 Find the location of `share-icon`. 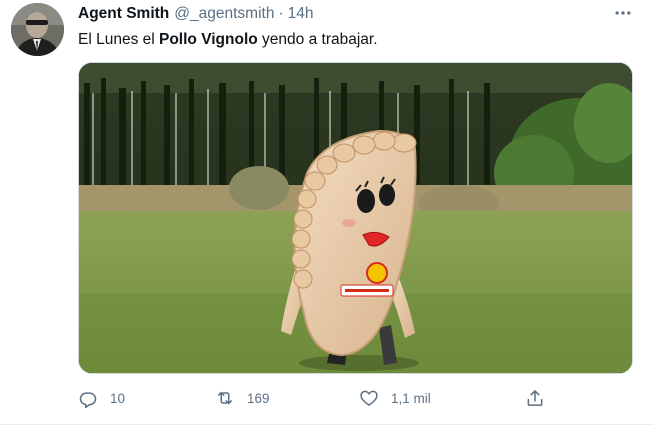

share-icon is located at coordinates (535, 398).